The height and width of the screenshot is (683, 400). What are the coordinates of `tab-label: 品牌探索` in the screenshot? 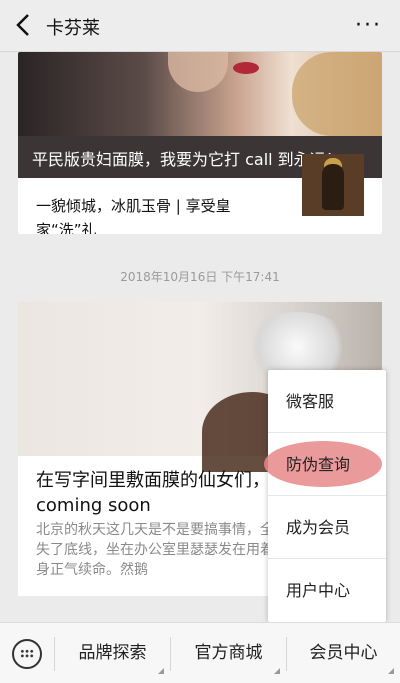 It's located at (112, 653).